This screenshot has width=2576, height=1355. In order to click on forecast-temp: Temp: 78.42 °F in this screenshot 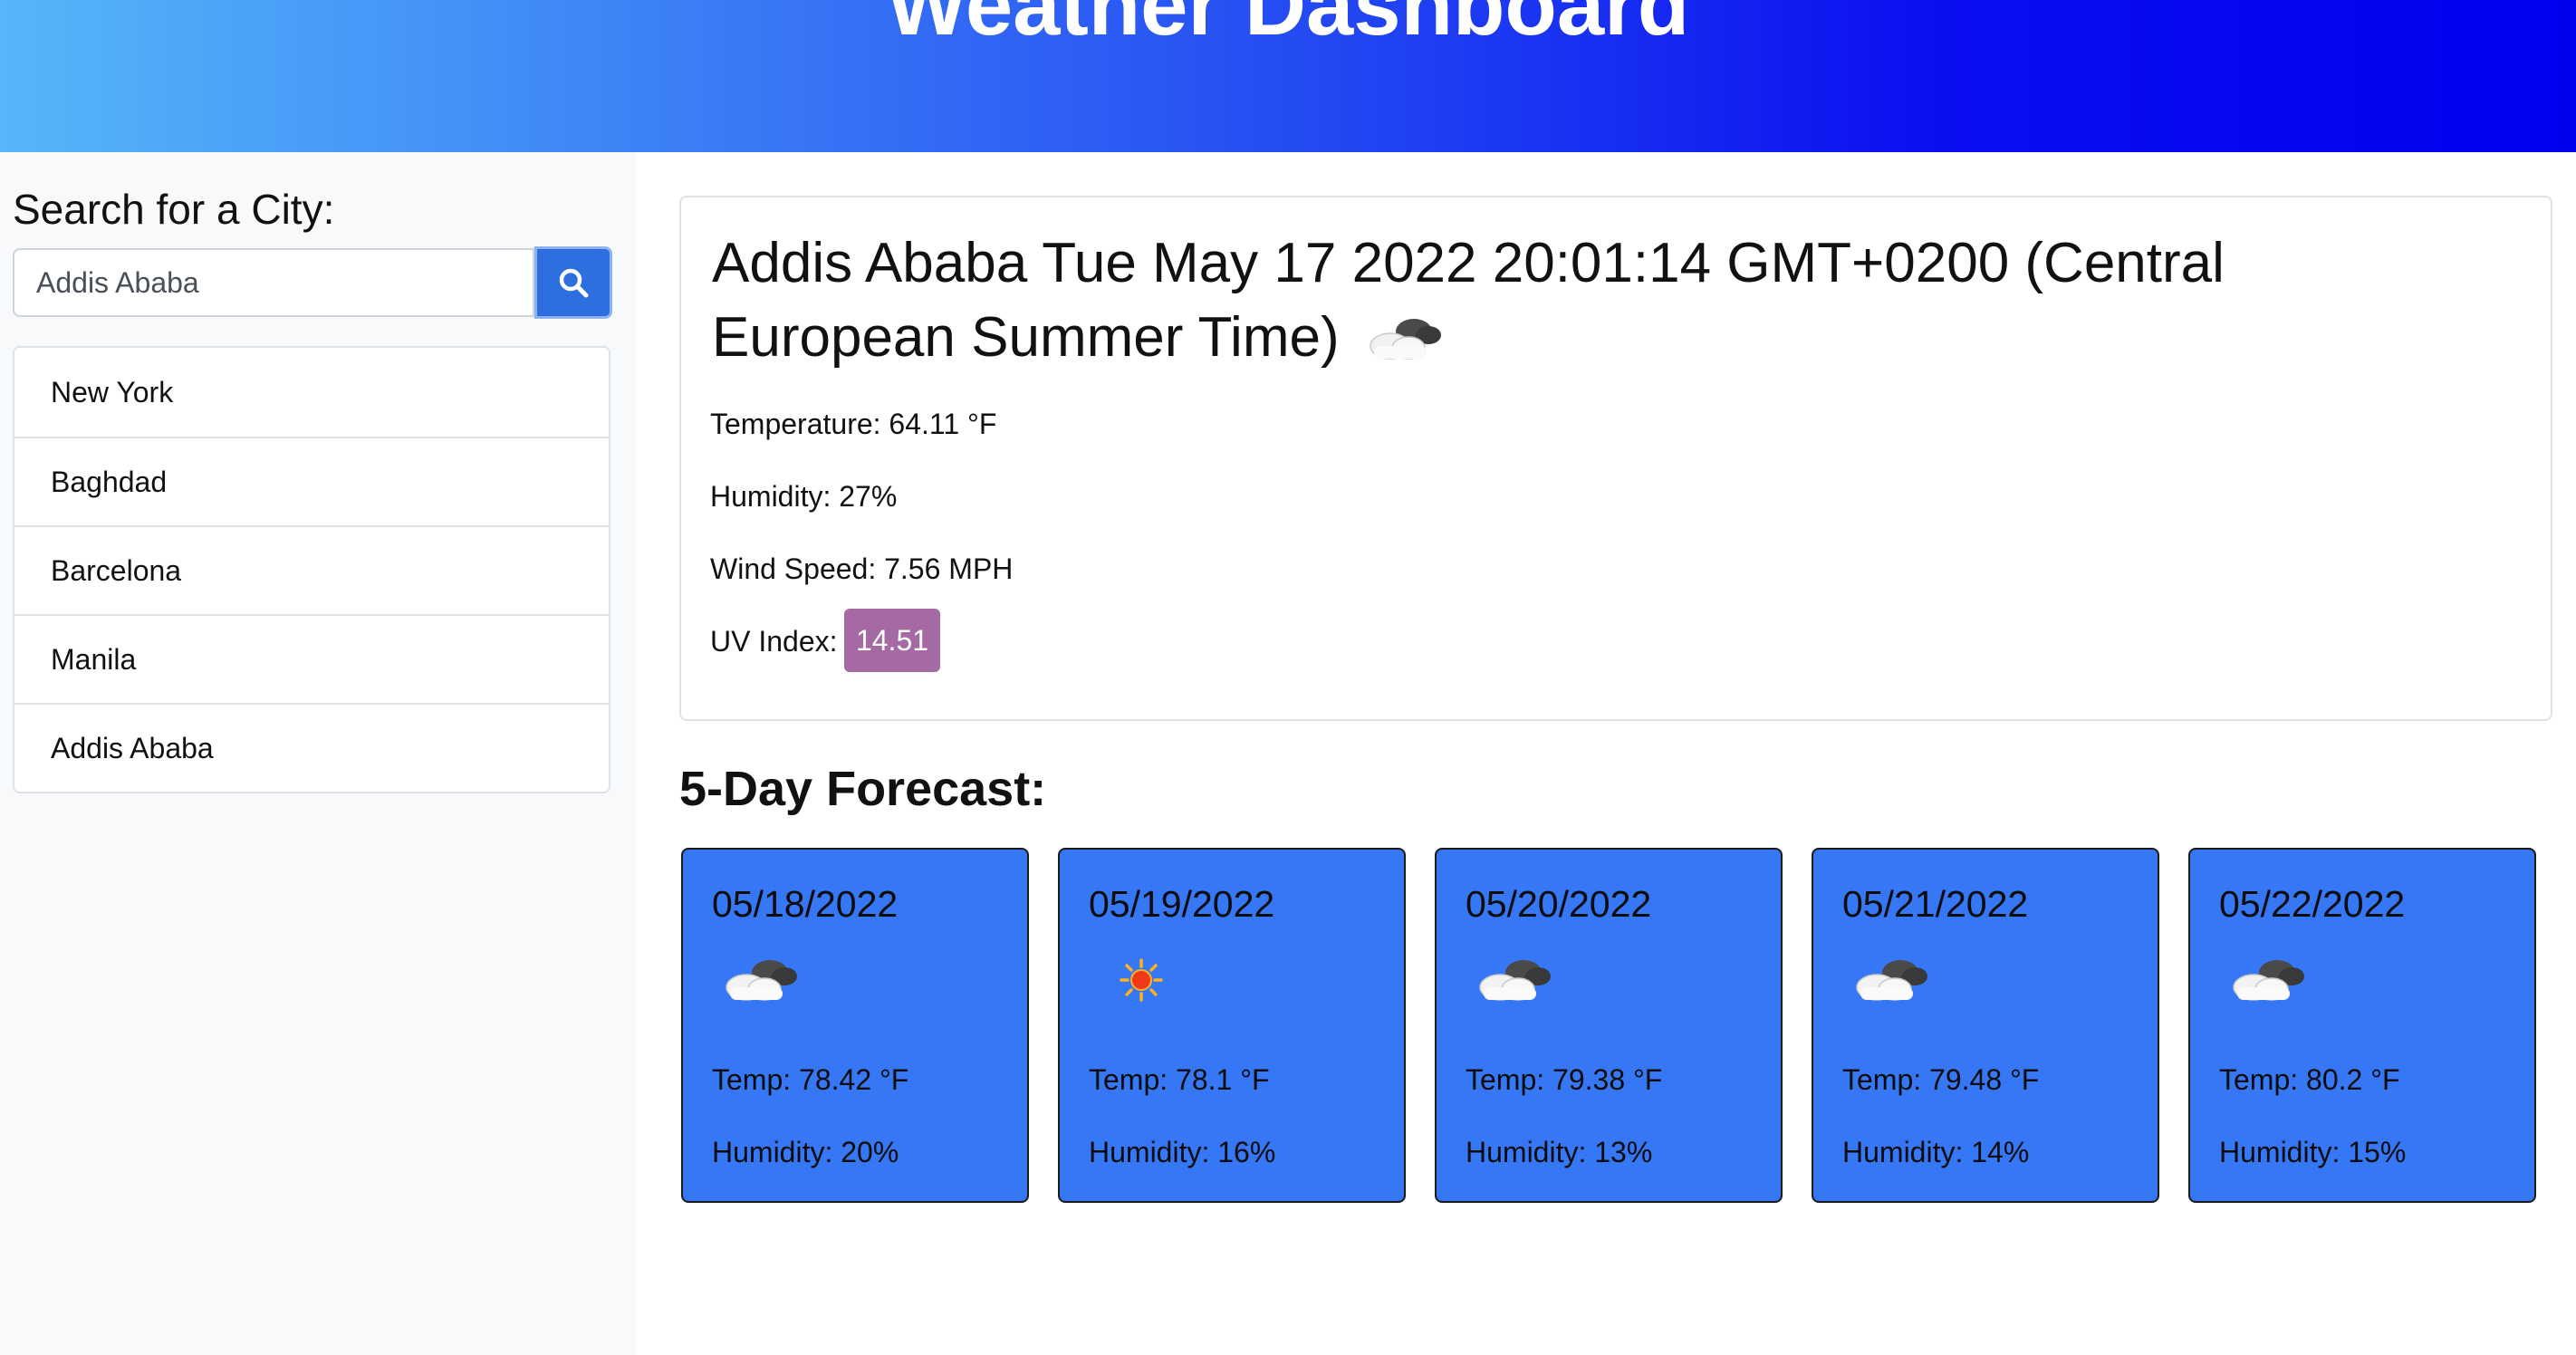, I will do `click(810, 1079)`.